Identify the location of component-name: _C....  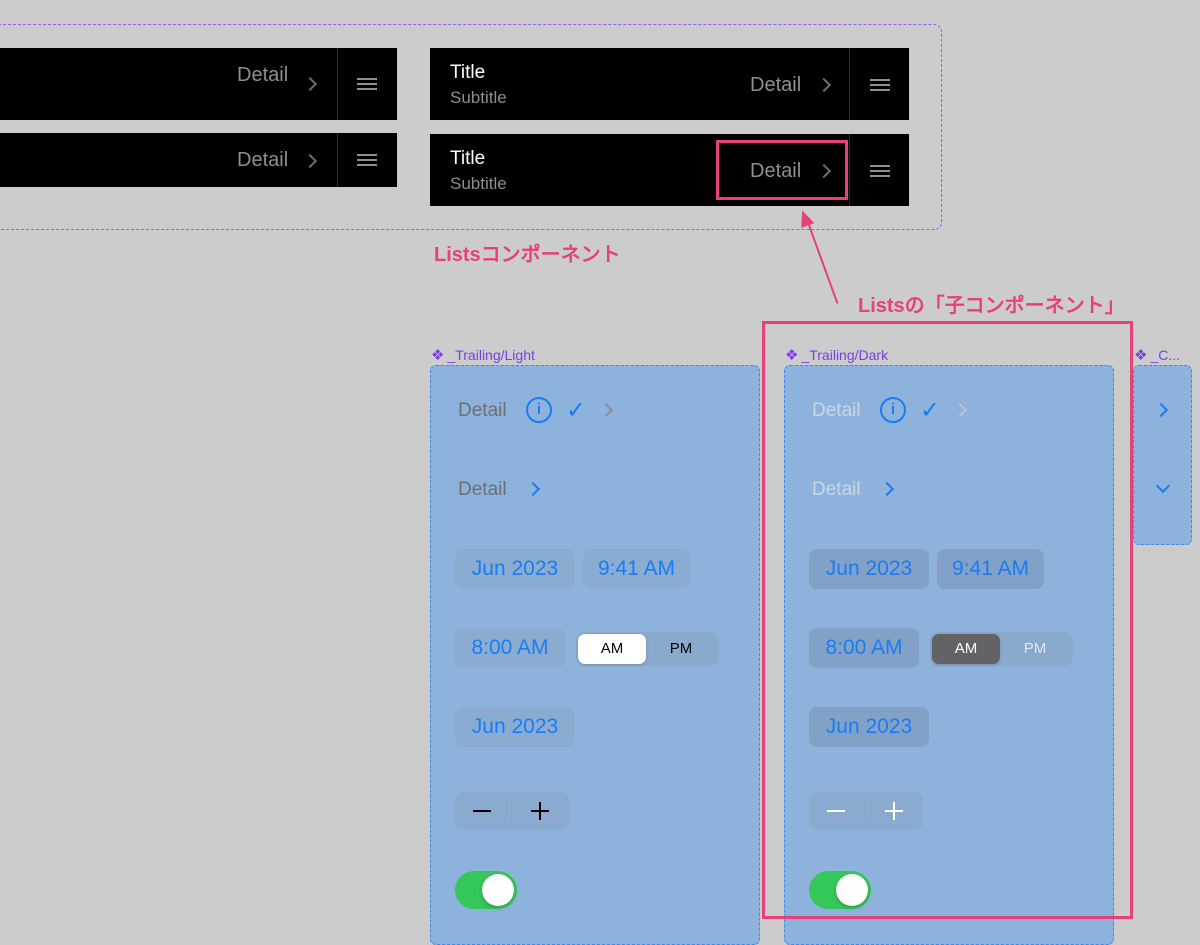
(1165, 355).